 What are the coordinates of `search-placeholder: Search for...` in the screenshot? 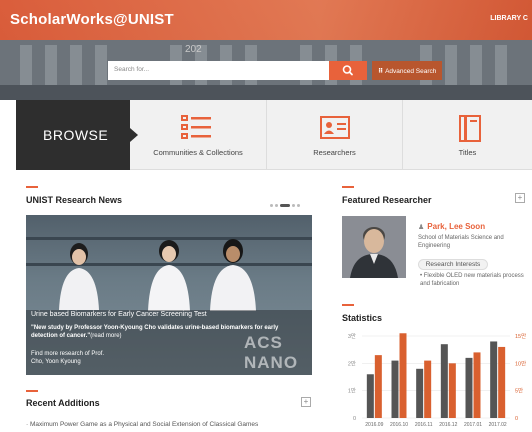 It's located at (132, 69).